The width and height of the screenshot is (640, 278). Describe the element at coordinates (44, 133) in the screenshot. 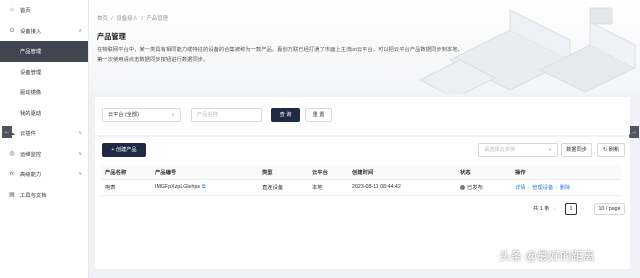

I see `sidebar-item-cloud-plugin: ☁ 云插件 ∨` at that location.